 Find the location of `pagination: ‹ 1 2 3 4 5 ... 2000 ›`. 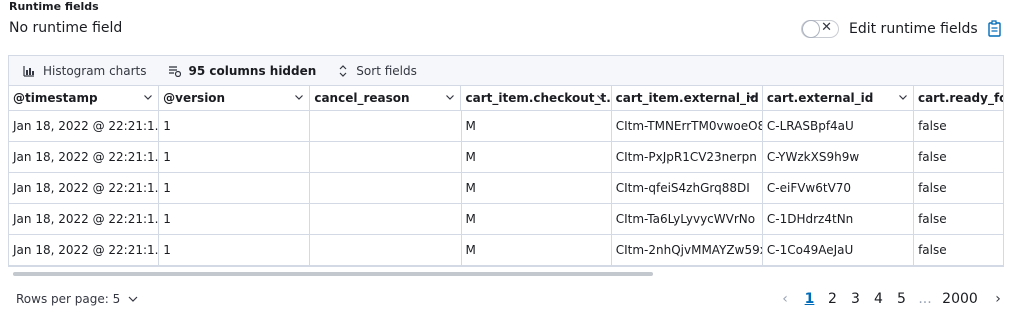

pagination: ‹ 1 2 3 4 5 ... 2000 › is located at coordinates (891, 299).